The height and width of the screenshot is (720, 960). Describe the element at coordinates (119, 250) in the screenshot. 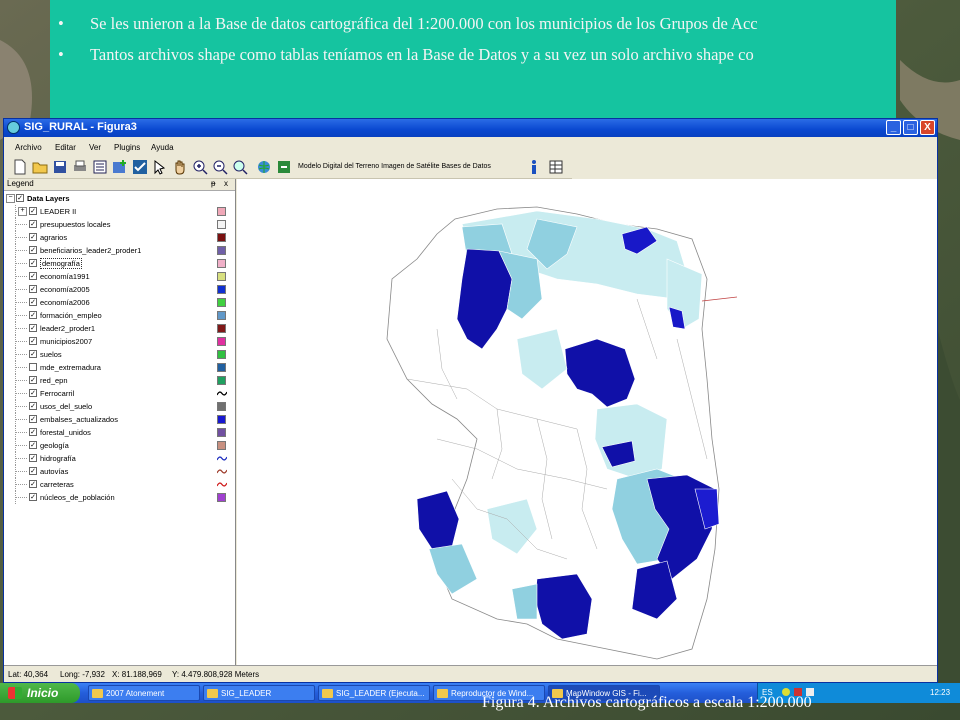

I see `legend-layer: ✓ beneficiarios_leader2_proder1` at that location.